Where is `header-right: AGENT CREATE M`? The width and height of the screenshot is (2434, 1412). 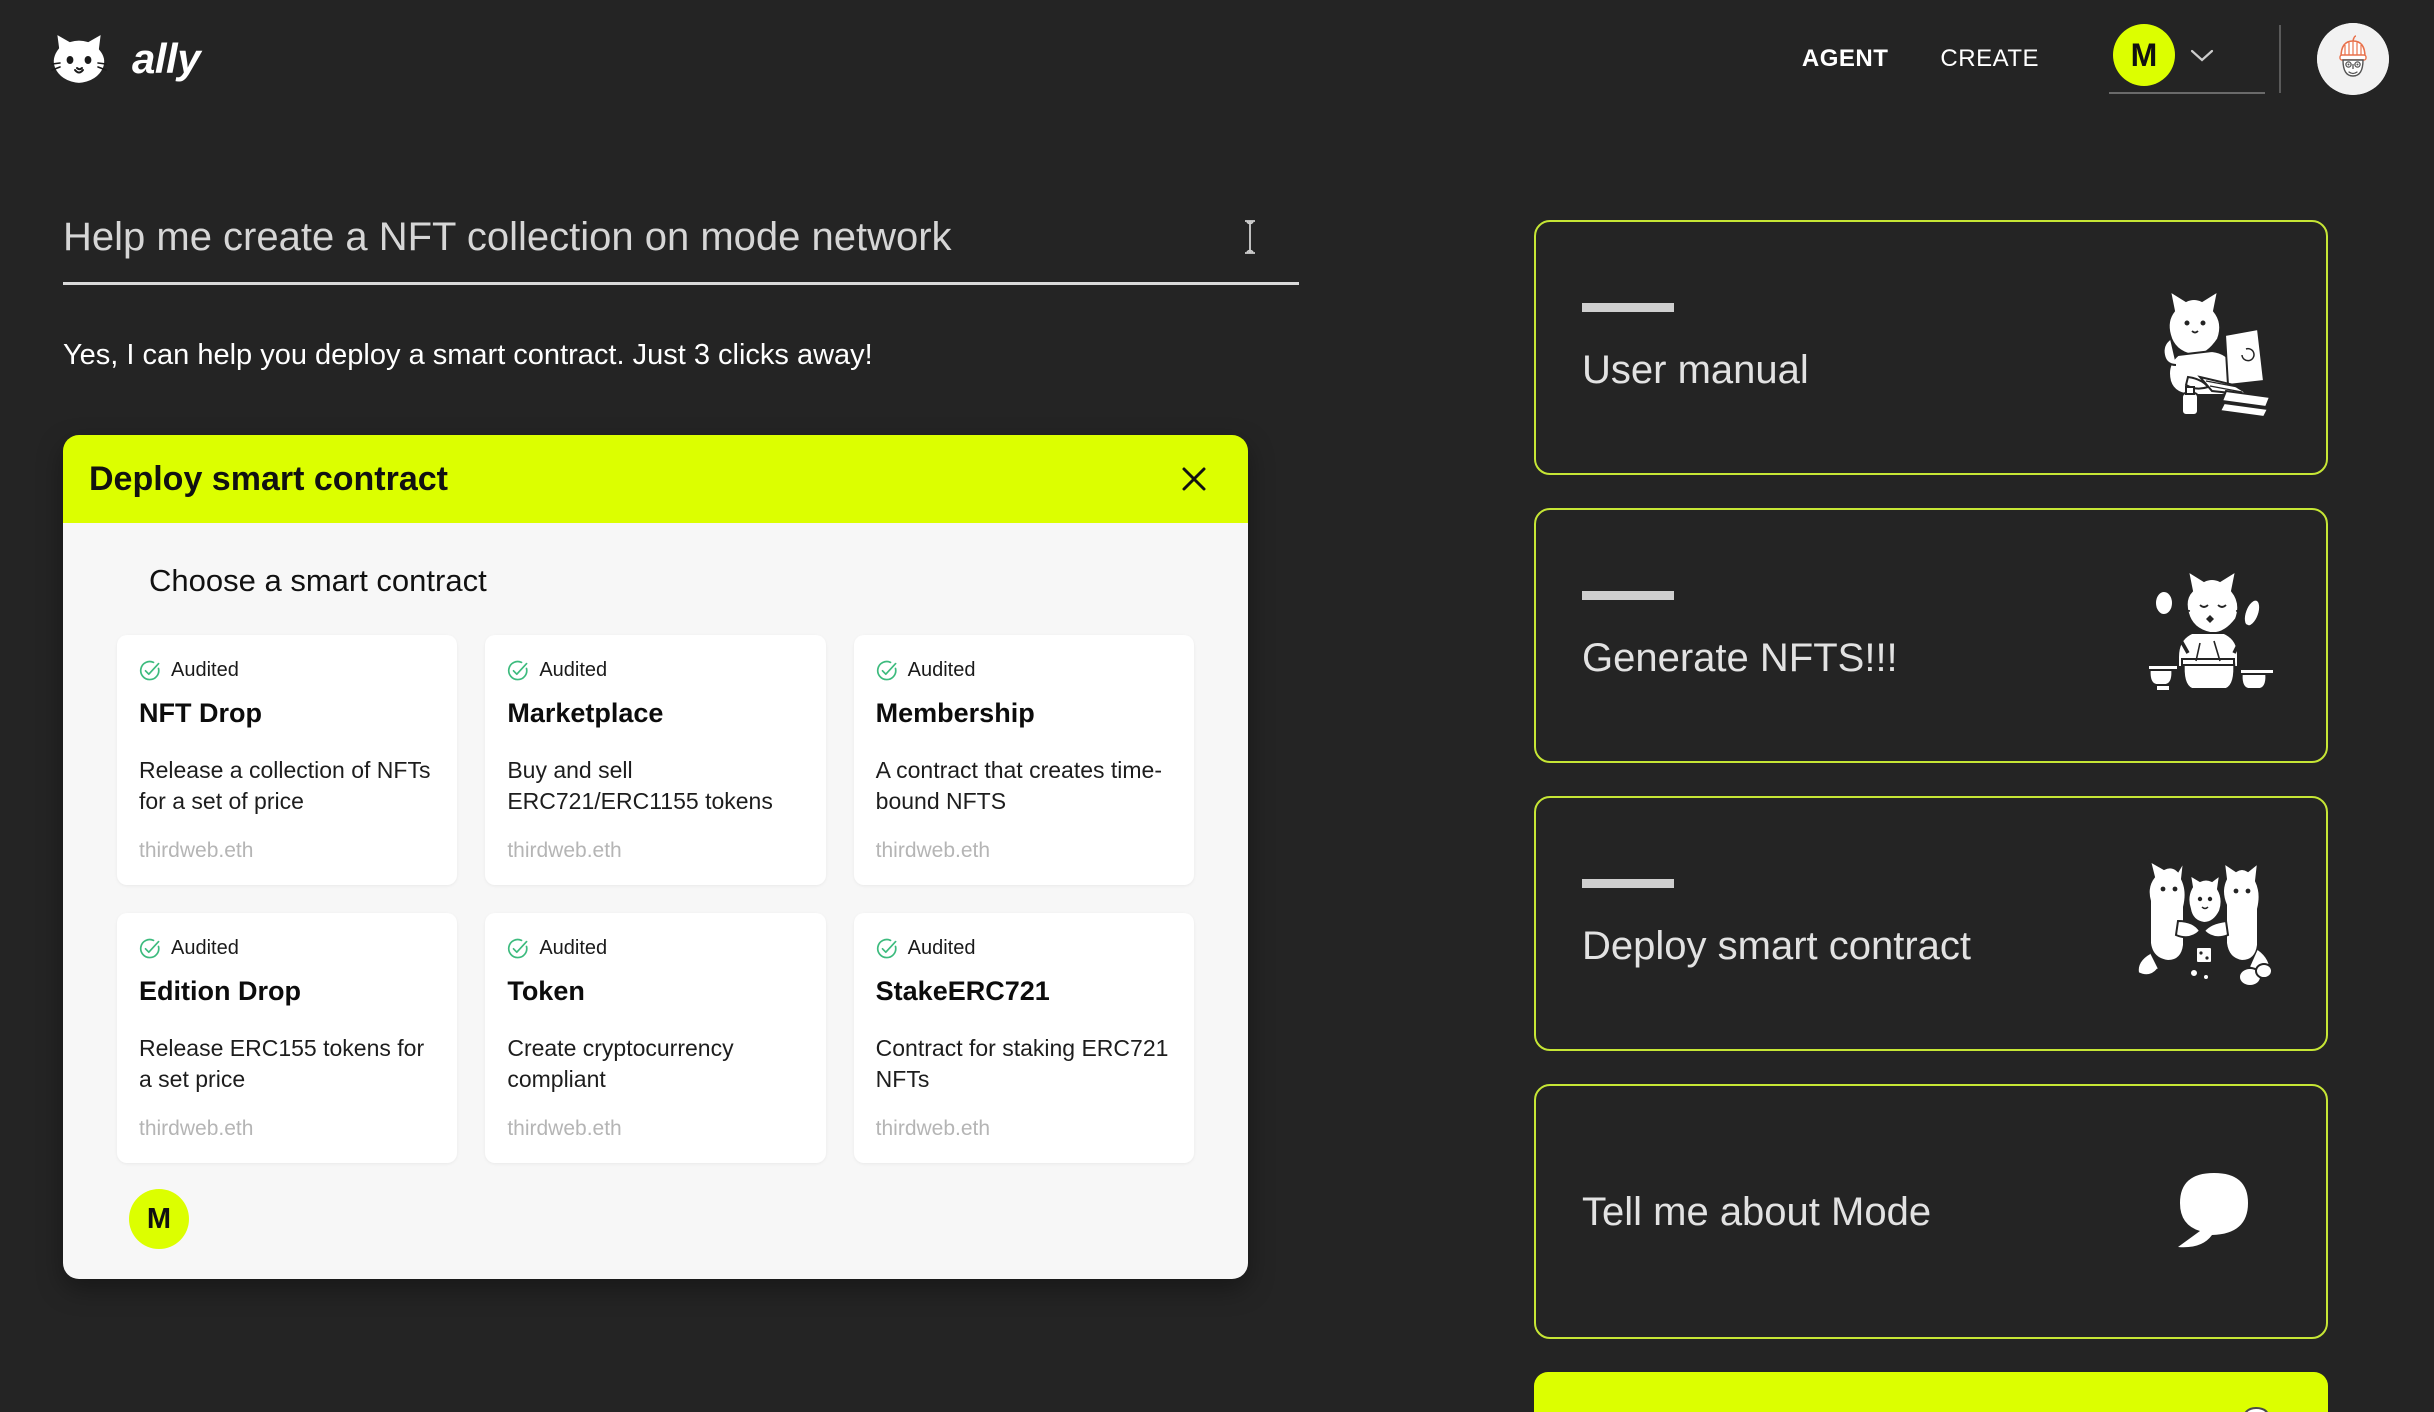
header-right: AGENT CREATE M is located at coordinates (2082, 59).